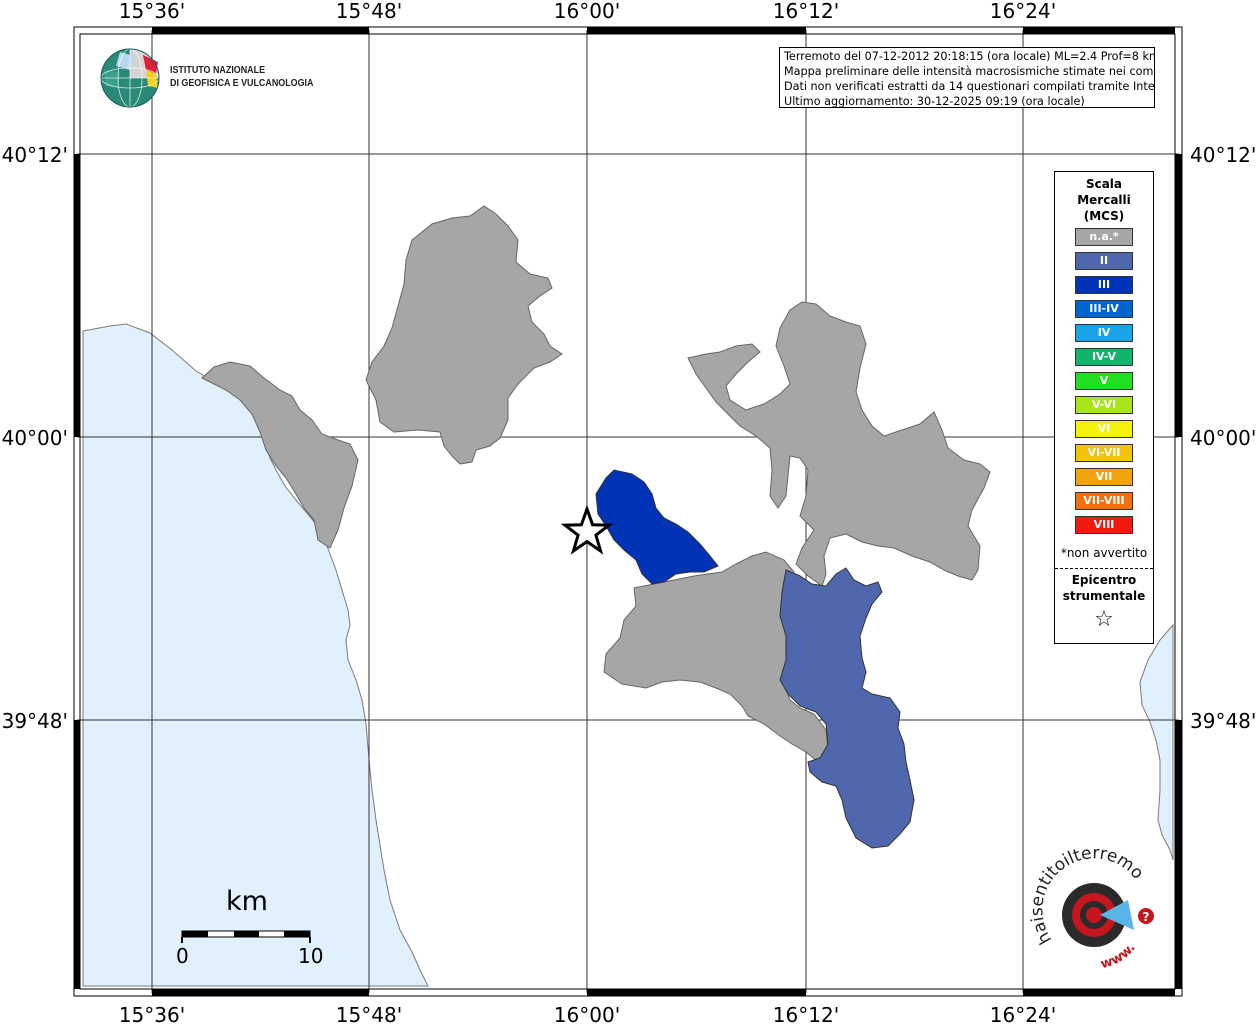  What do you see at coordinates (1104, 568) in the screenshot?
I see `legend-separator` at bounding box center [1104, 568].